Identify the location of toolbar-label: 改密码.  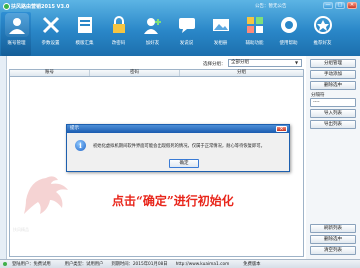
(118, 43).